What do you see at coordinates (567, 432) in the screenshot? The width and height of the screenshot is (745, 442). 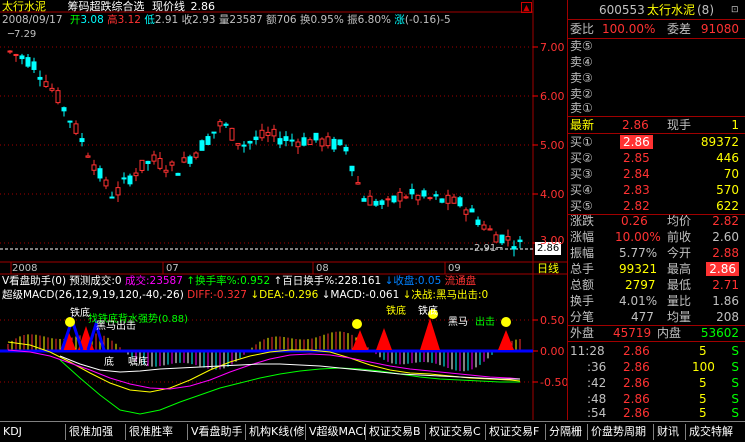 I see `tab-fgz: 分隔栅` at bounding box center [567, 432].